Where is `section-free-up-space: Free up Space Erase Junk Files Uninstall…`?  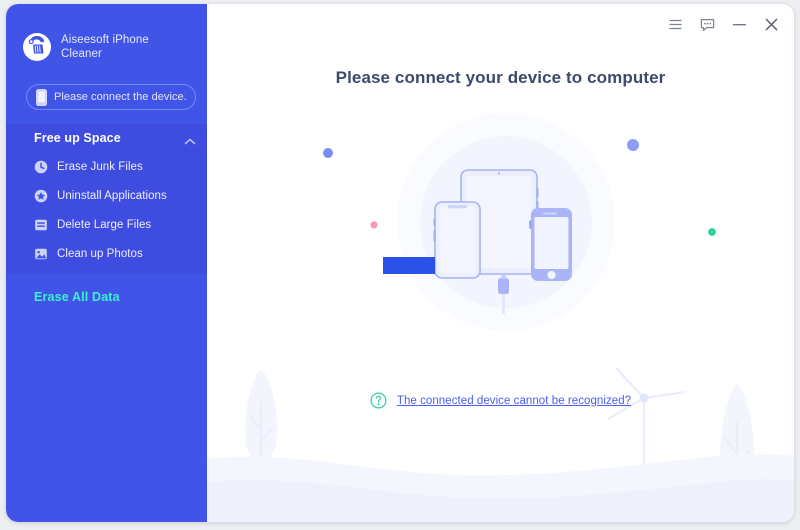
section-free-up-space: Free up Space Erase Junk Files Uninstall… is located at coordinates (106, 199).